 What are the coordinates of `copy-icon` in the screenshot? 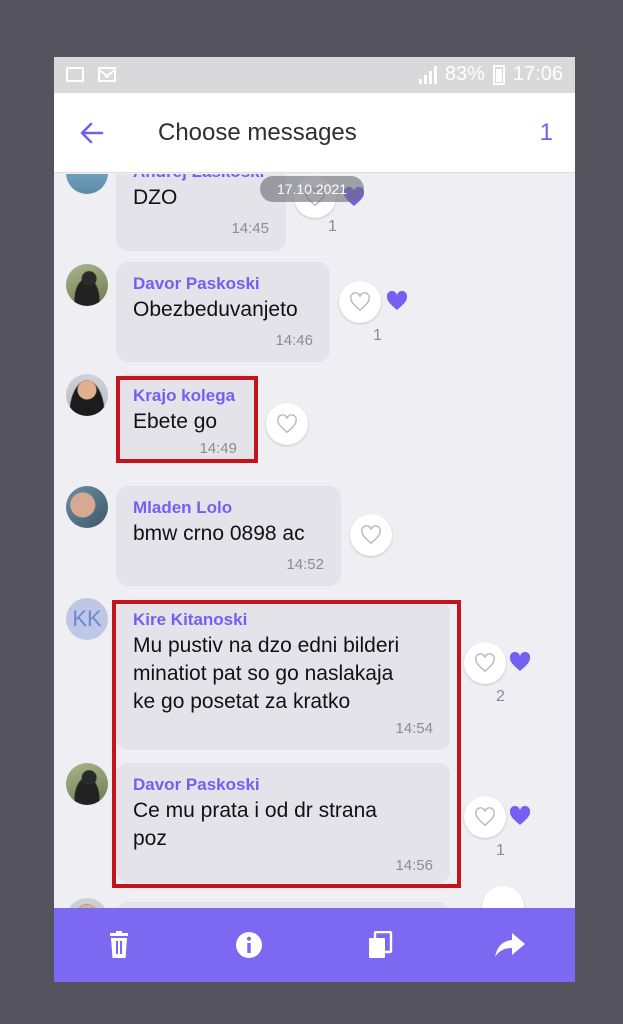 It's located at (380, 944).